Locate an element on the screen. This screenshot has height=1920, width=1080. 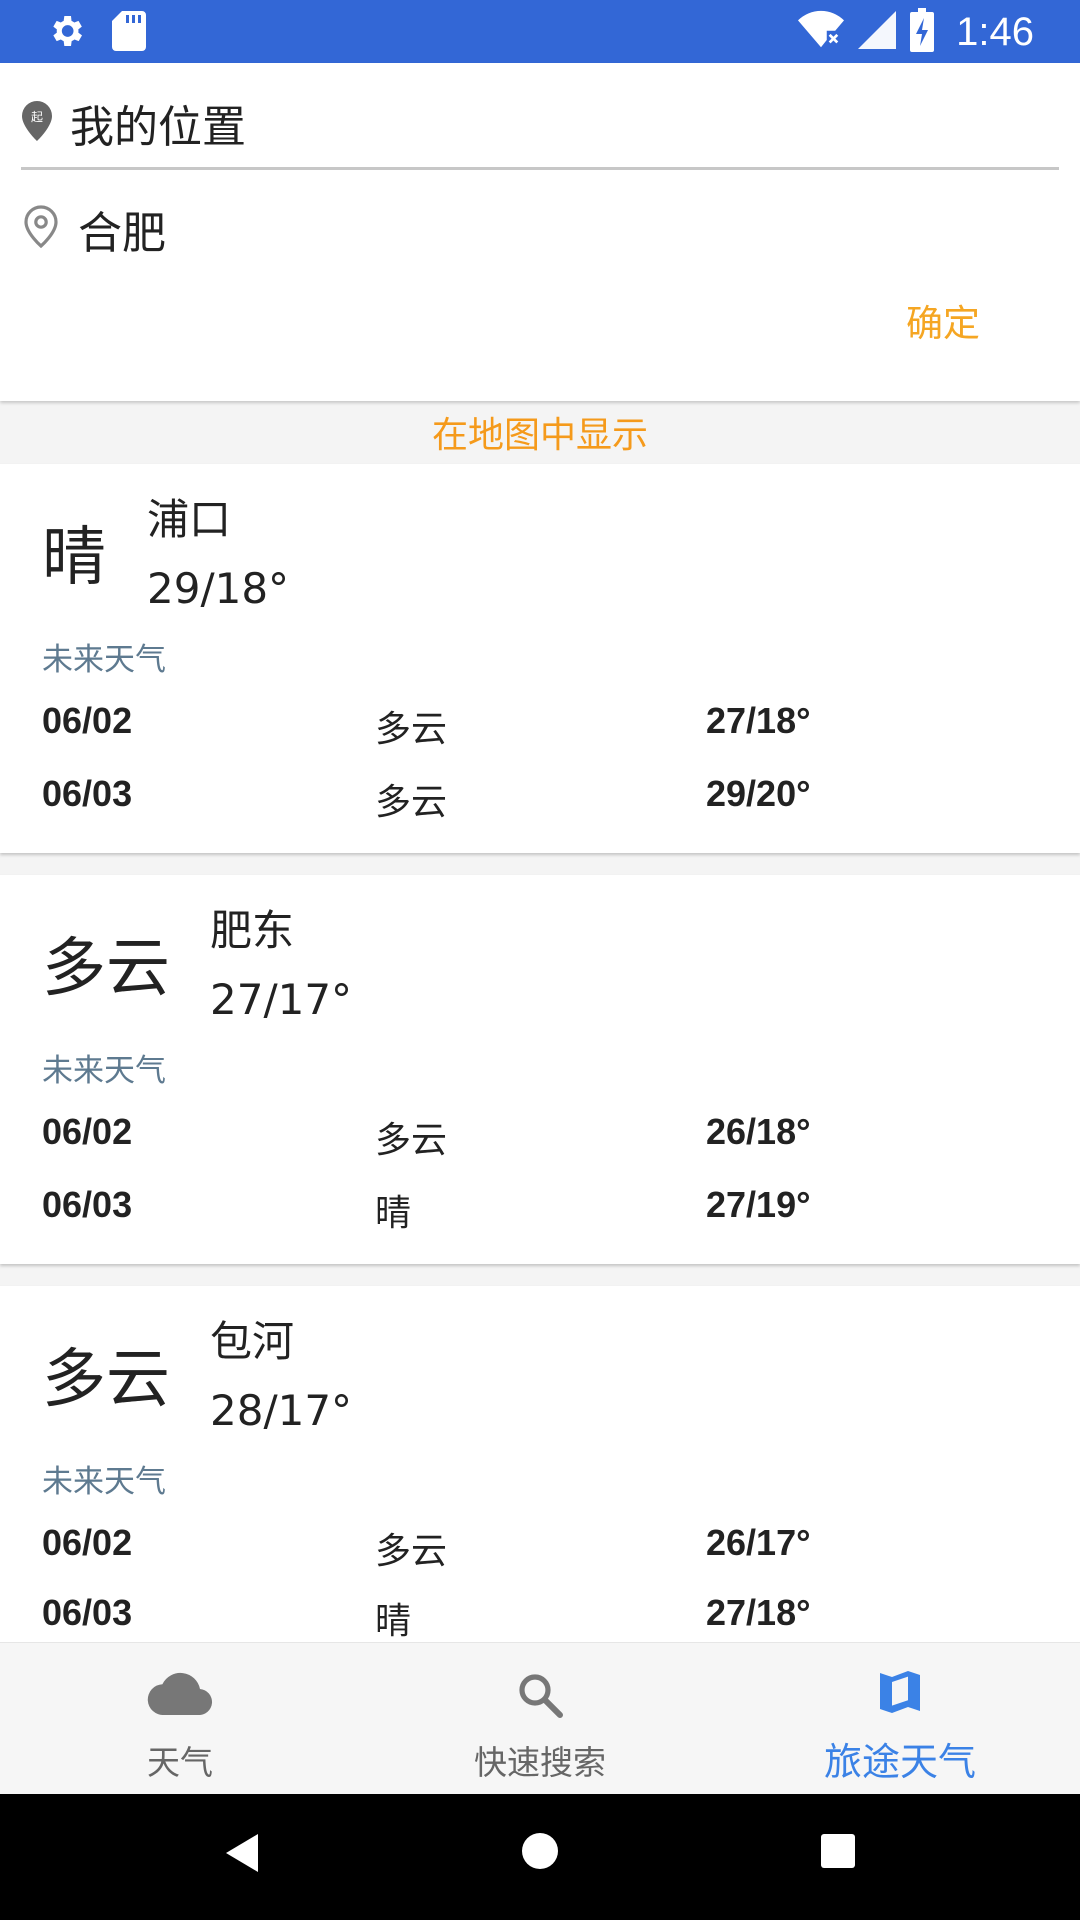
tab-weather: 天气 is located at coordinates (180, 1719).